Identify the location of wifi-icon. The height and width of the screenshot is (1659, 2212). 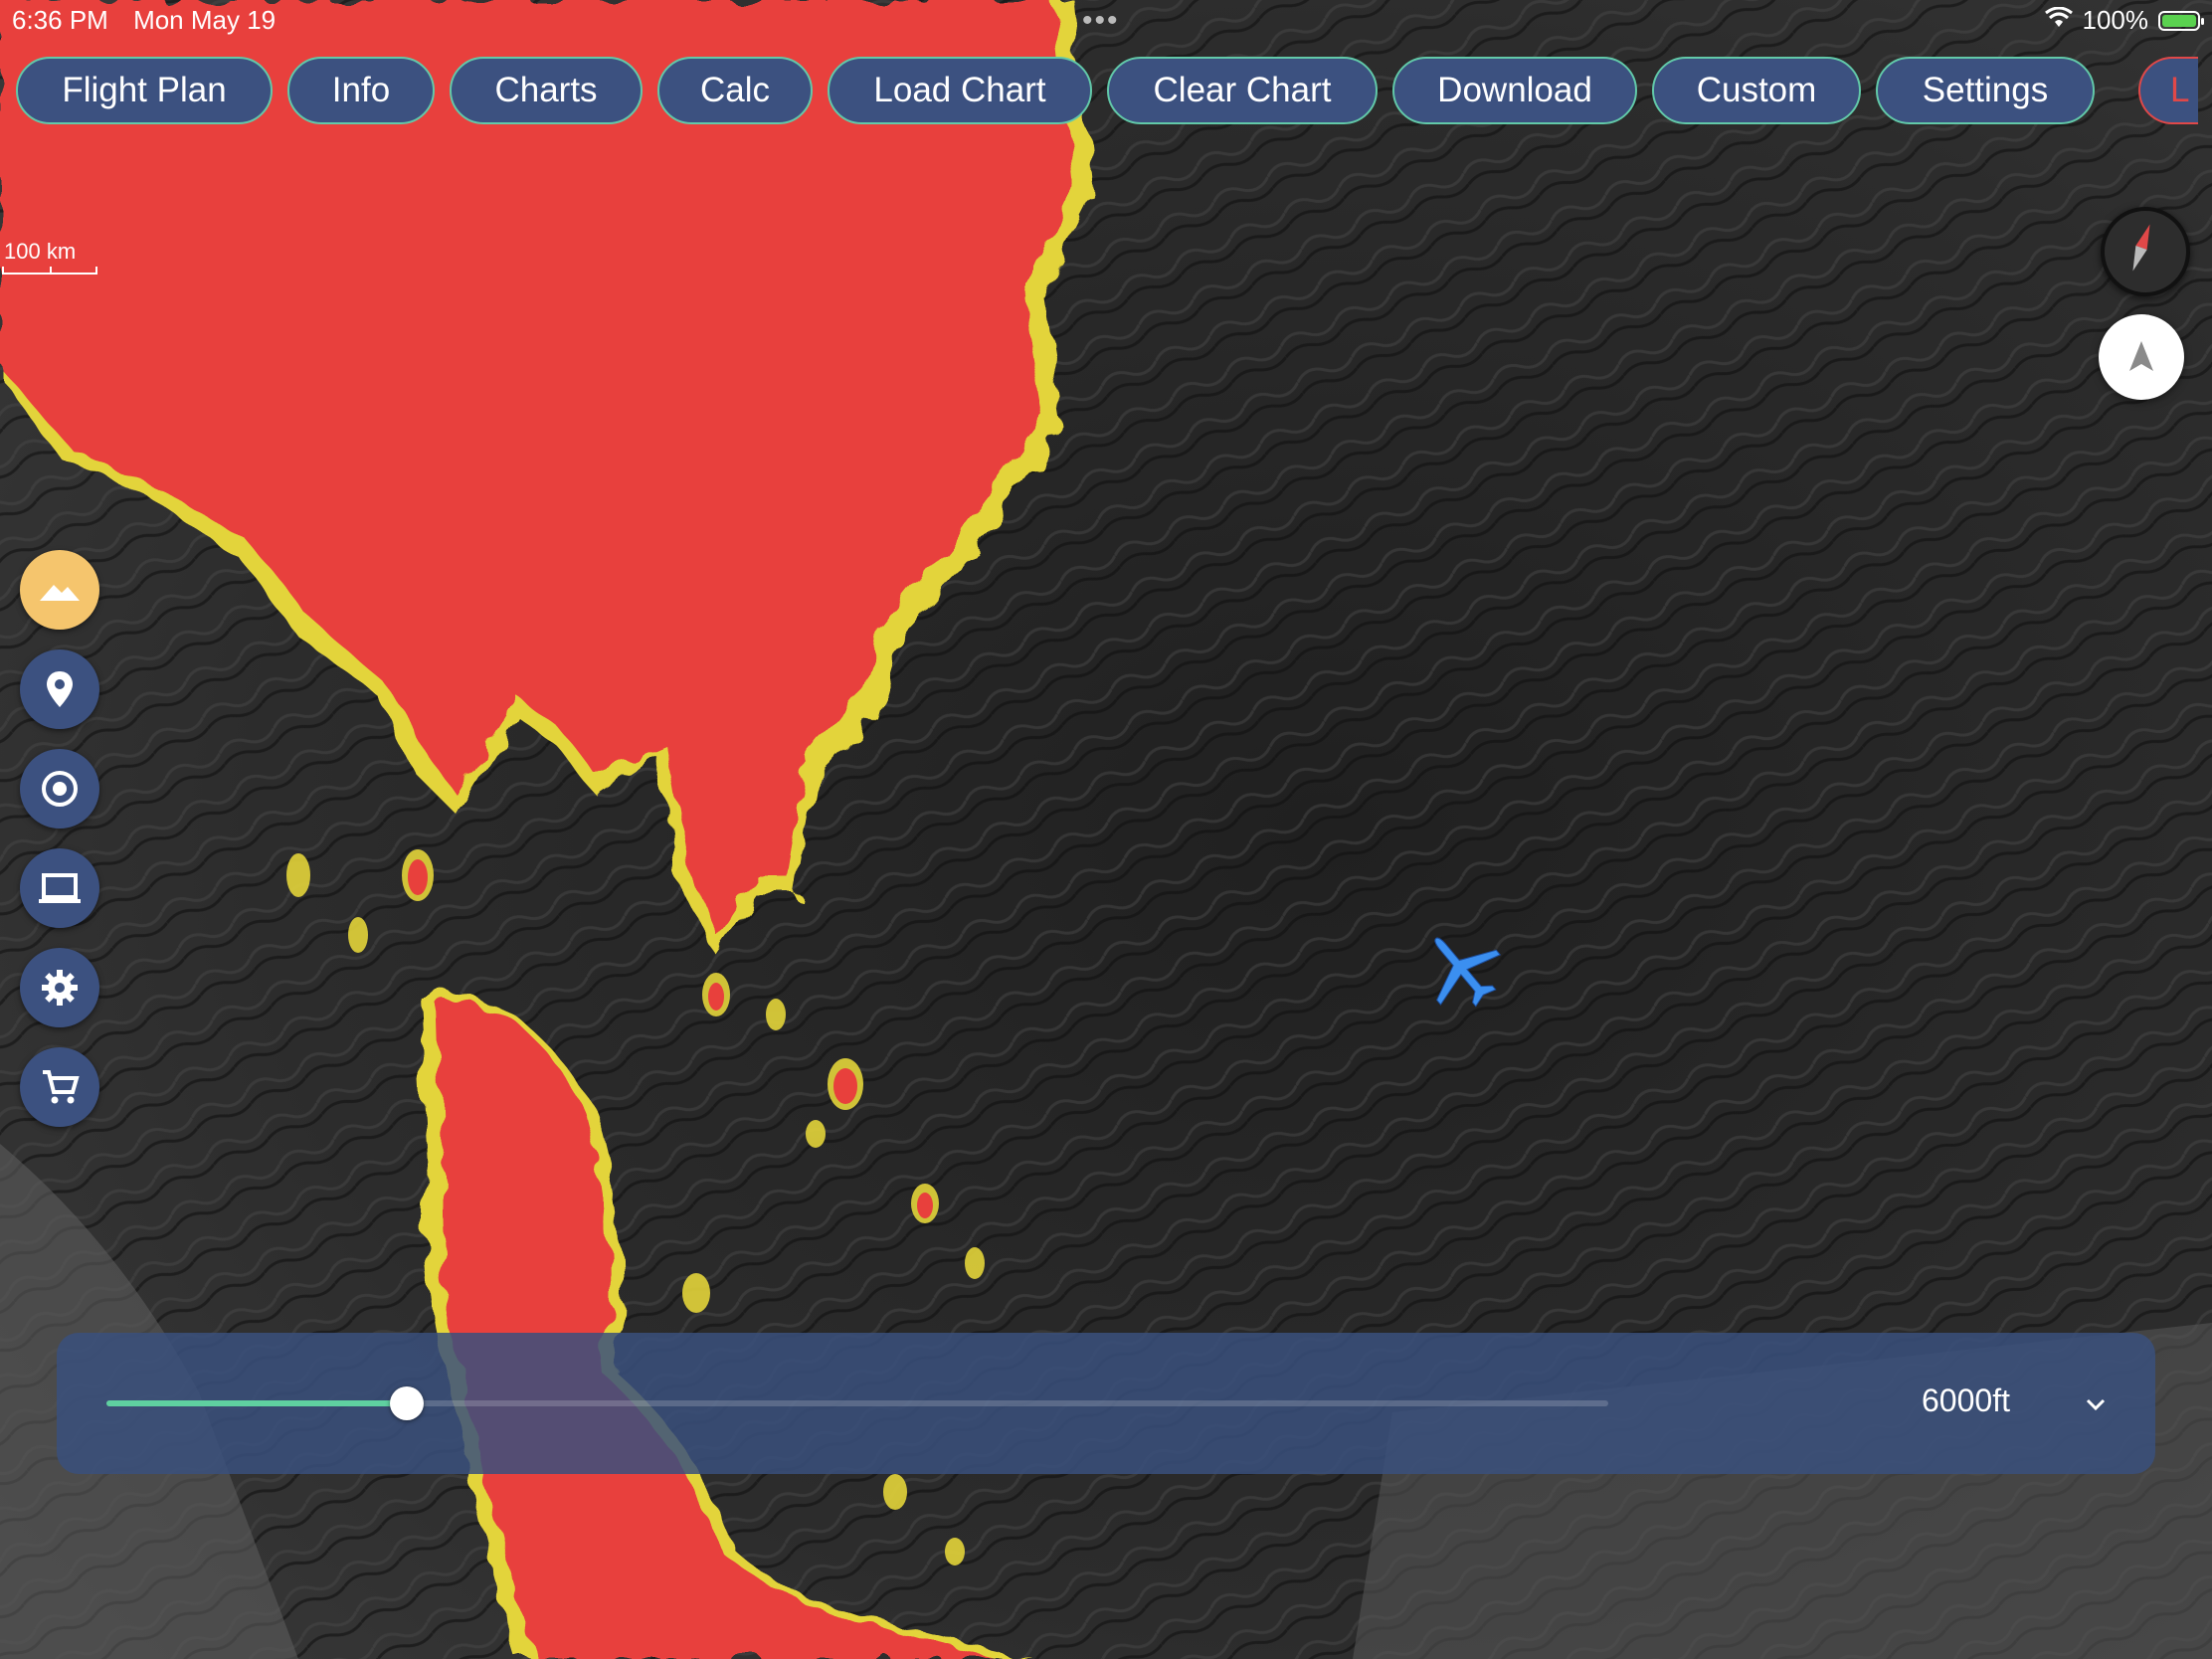
(2058, 20).